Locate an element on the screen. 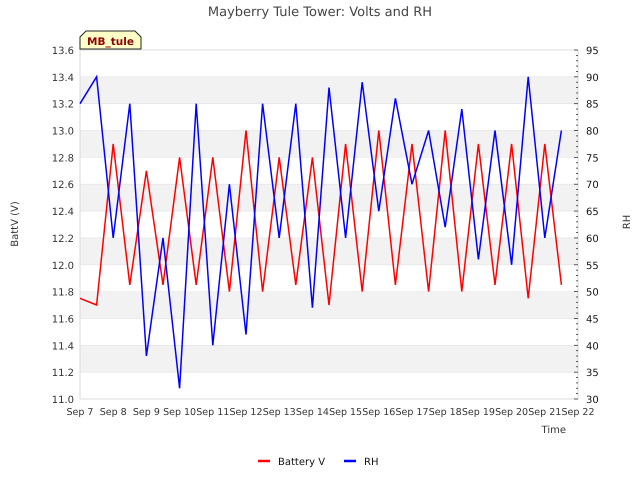 Image resolution: width=640 pixels, height=480 pixels. y2-tick-label: 30 is located at coordinates (592, 400).